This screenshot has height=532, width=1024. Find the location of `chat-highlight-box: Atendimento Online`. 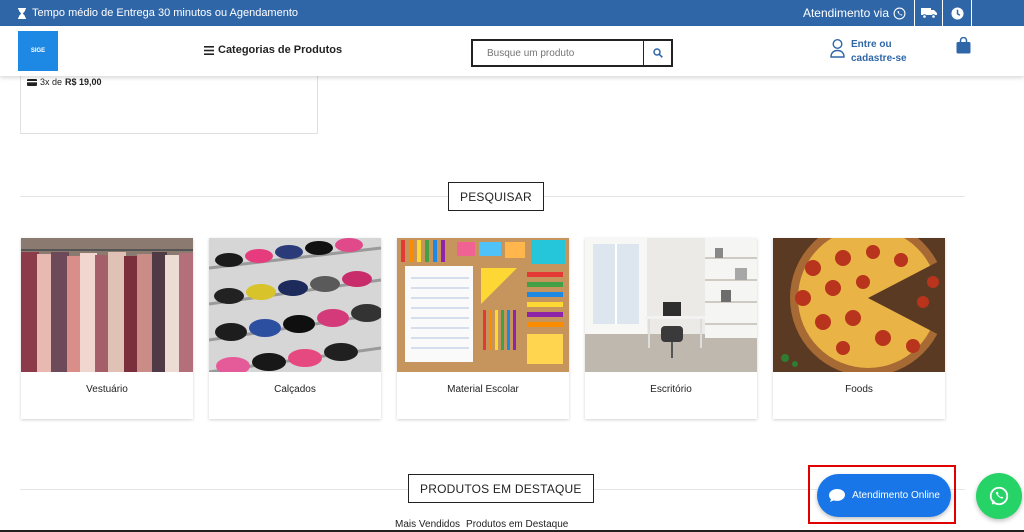

chat-highlight-box: Atendimento Online is located at coordinates (882, 494).